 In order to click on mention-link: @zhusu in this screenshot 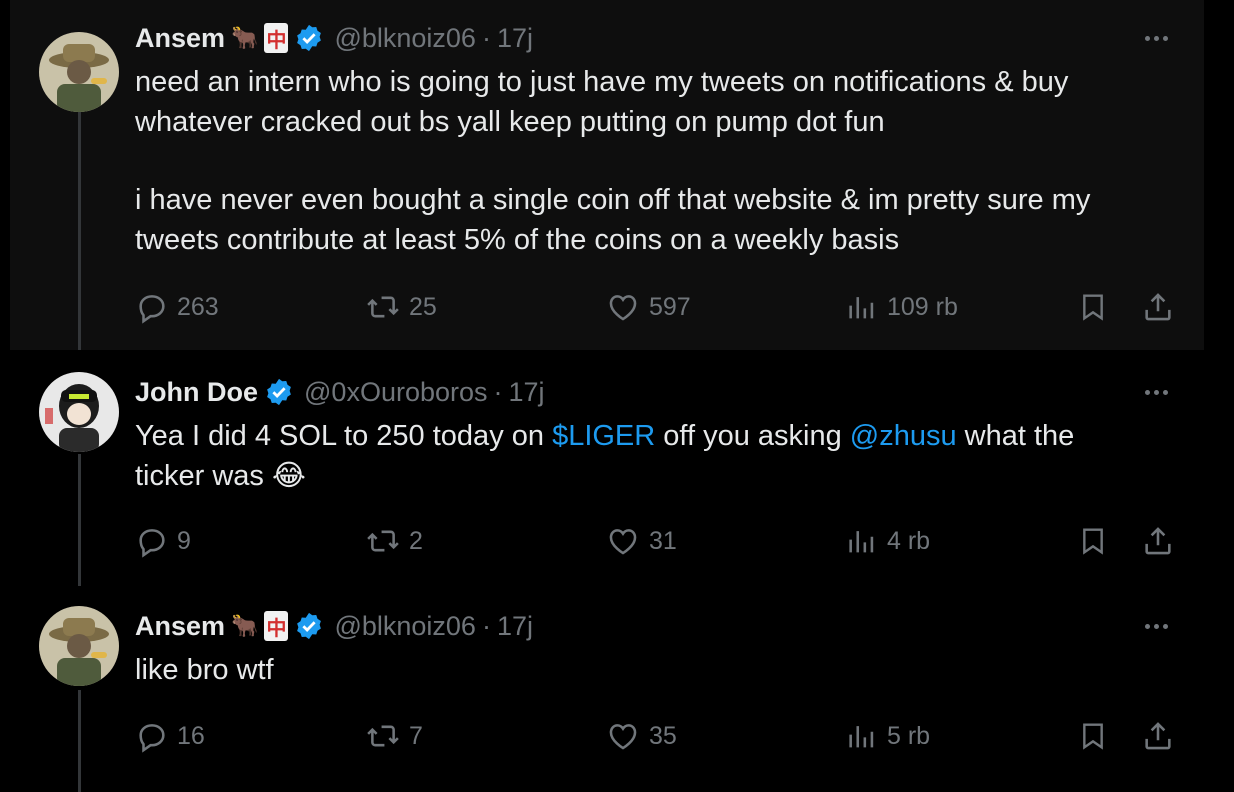, I will do `click(903, 436)`.